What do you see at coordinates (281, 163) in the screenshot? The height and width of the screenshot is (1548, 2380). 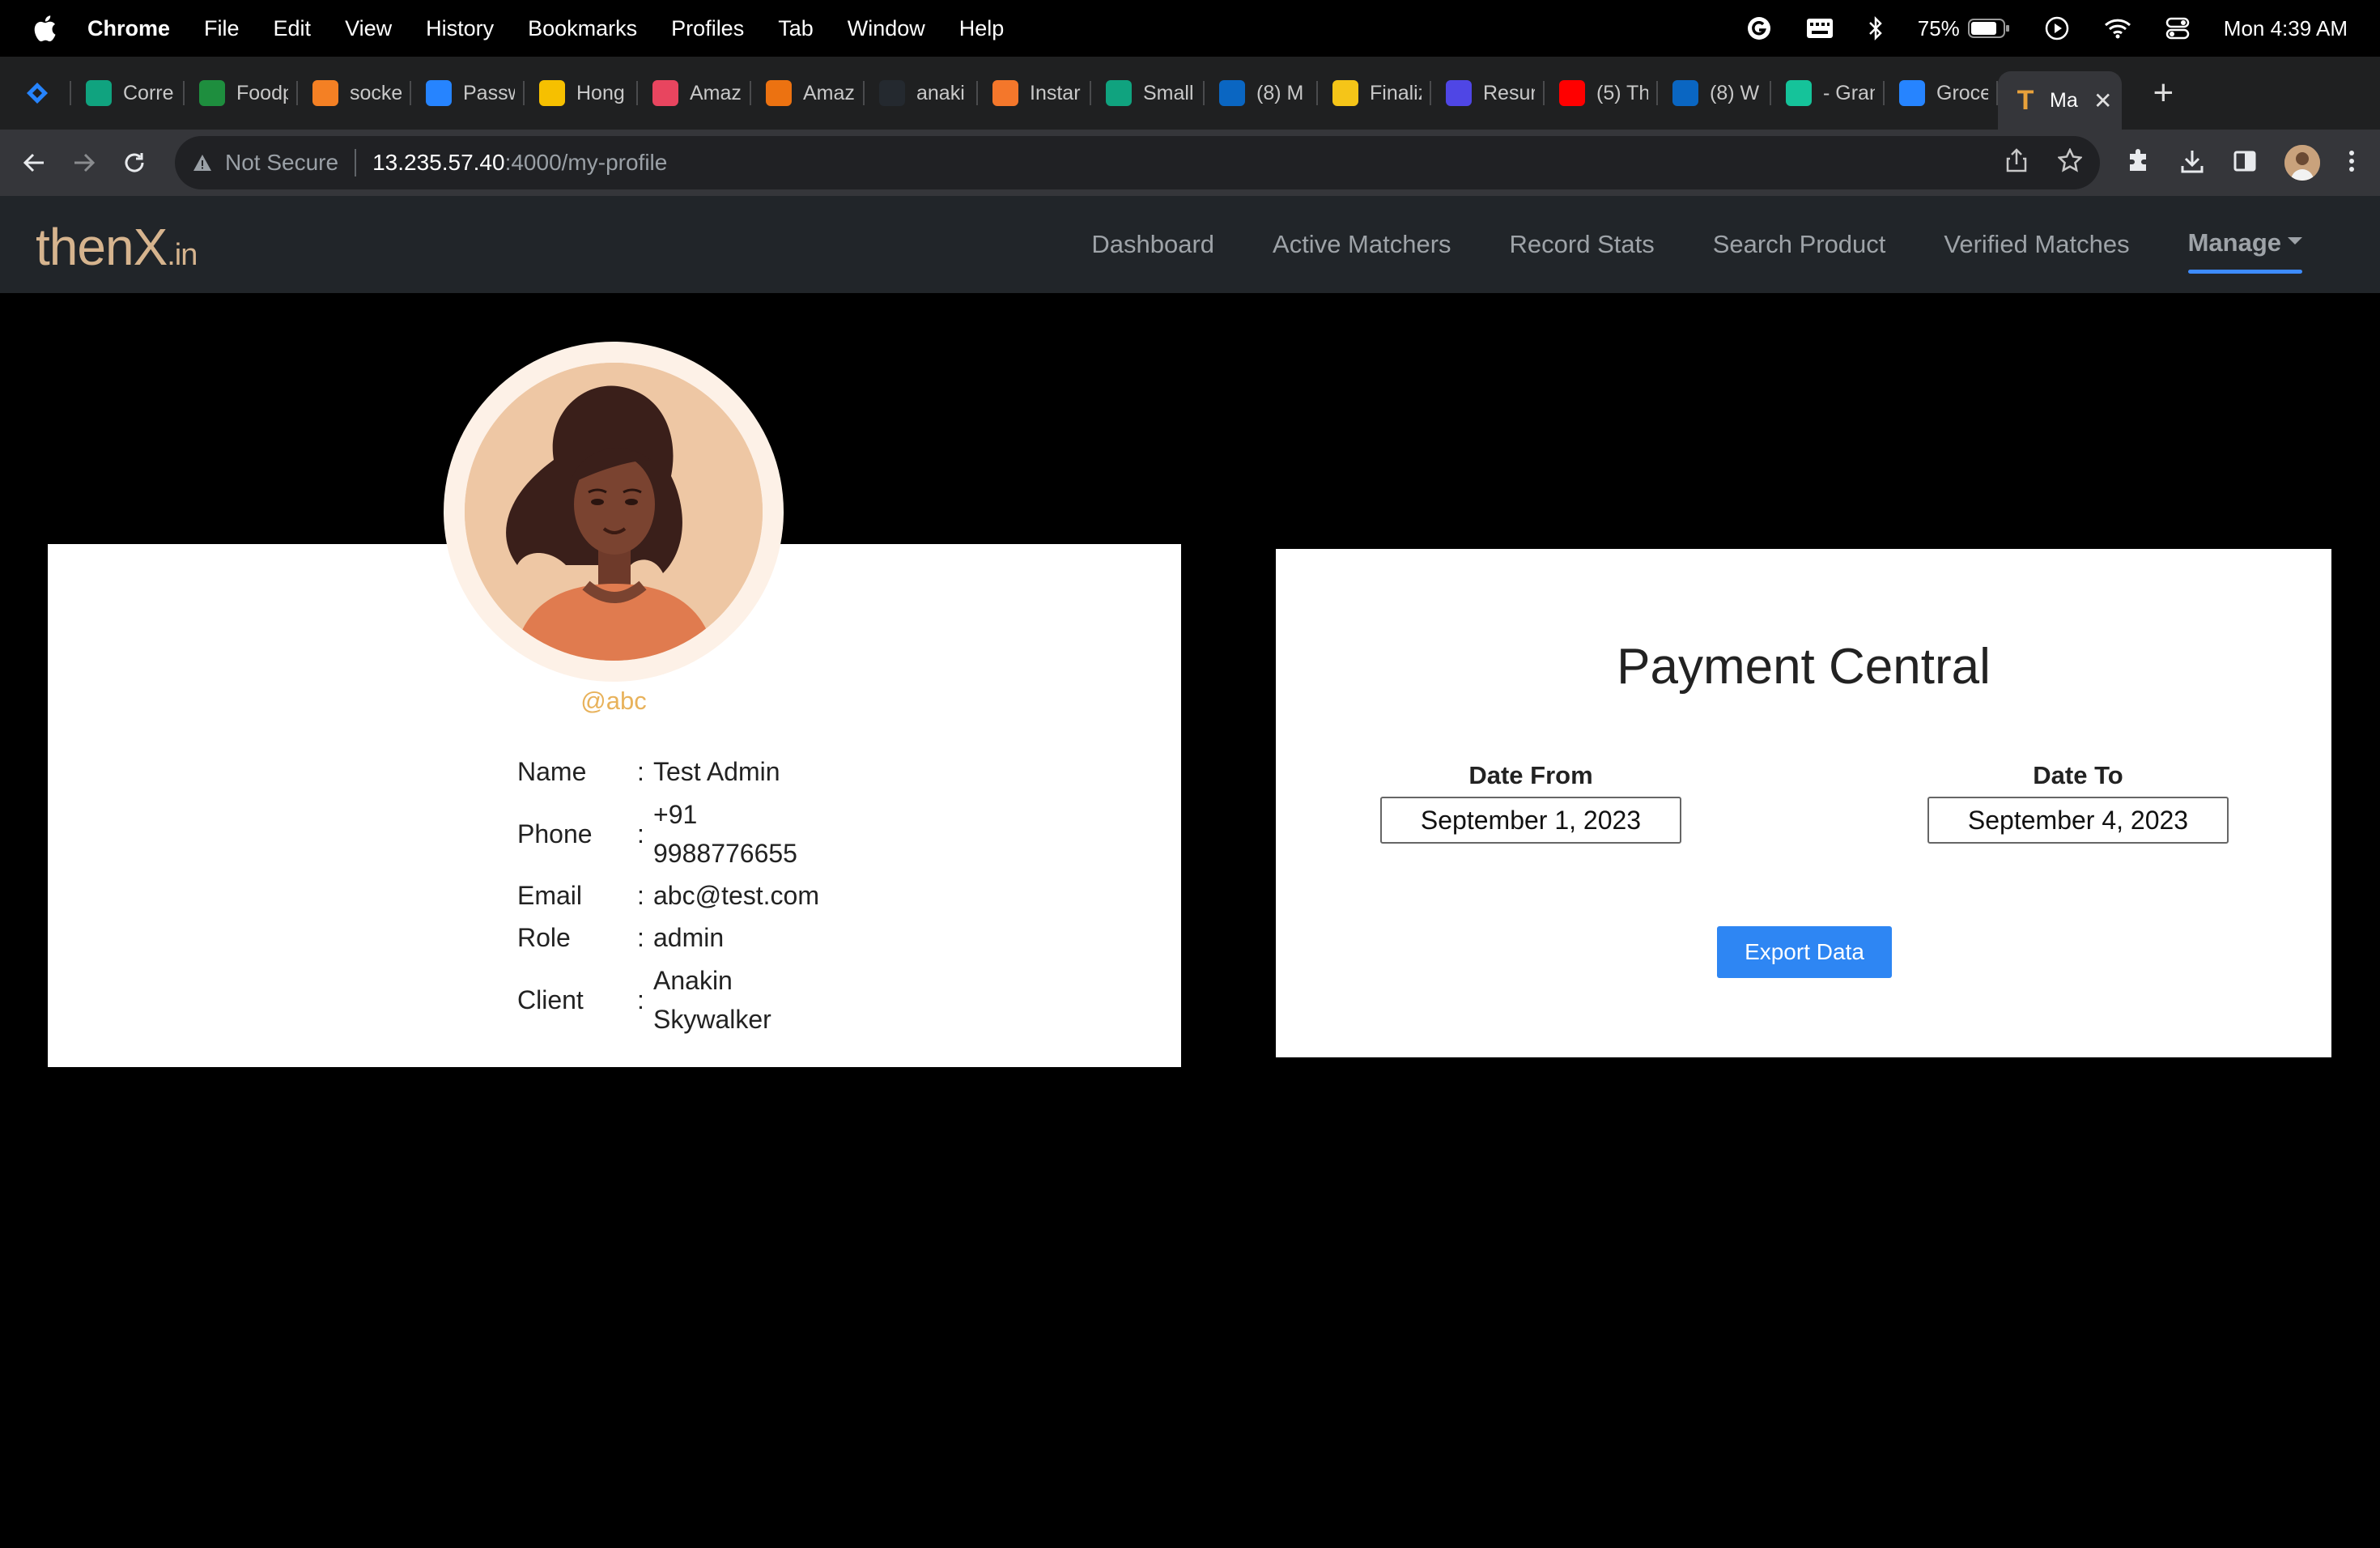 I see `security-status-label: Not Secure` at bounding box center [281, 163].